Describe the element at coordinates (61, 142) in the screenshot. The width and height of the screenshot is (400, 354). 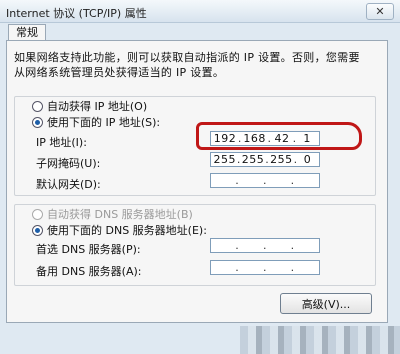
I see `ip-address-label: IP 地址(I):` at that location.